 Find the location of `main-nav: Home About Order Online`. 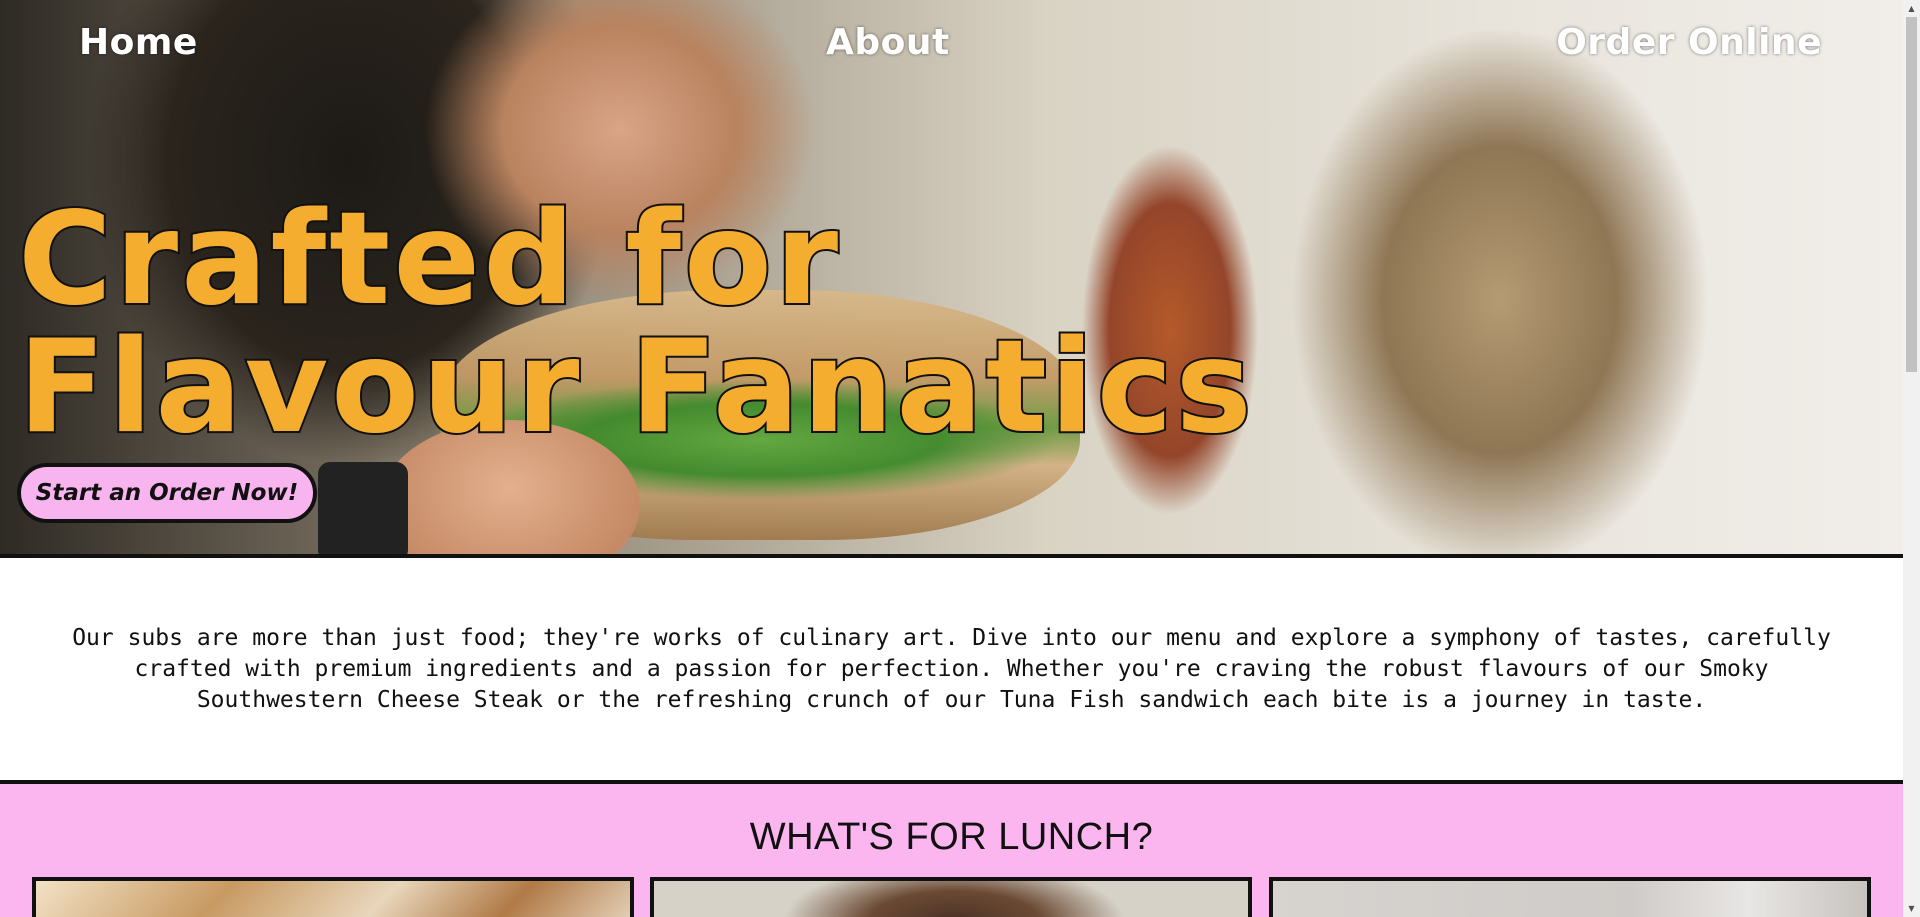

main-nav: Home About Order Online is located at coordinates (951, 52).